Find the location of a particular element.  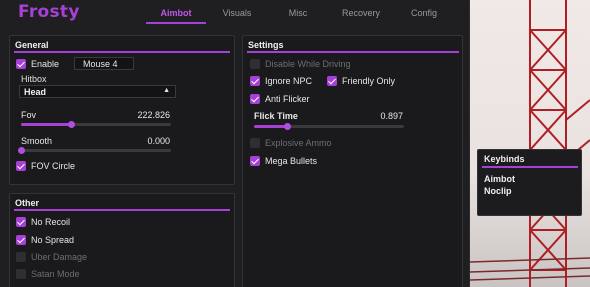

keybind-item: Aimbot is located at coordinates (499, 179).